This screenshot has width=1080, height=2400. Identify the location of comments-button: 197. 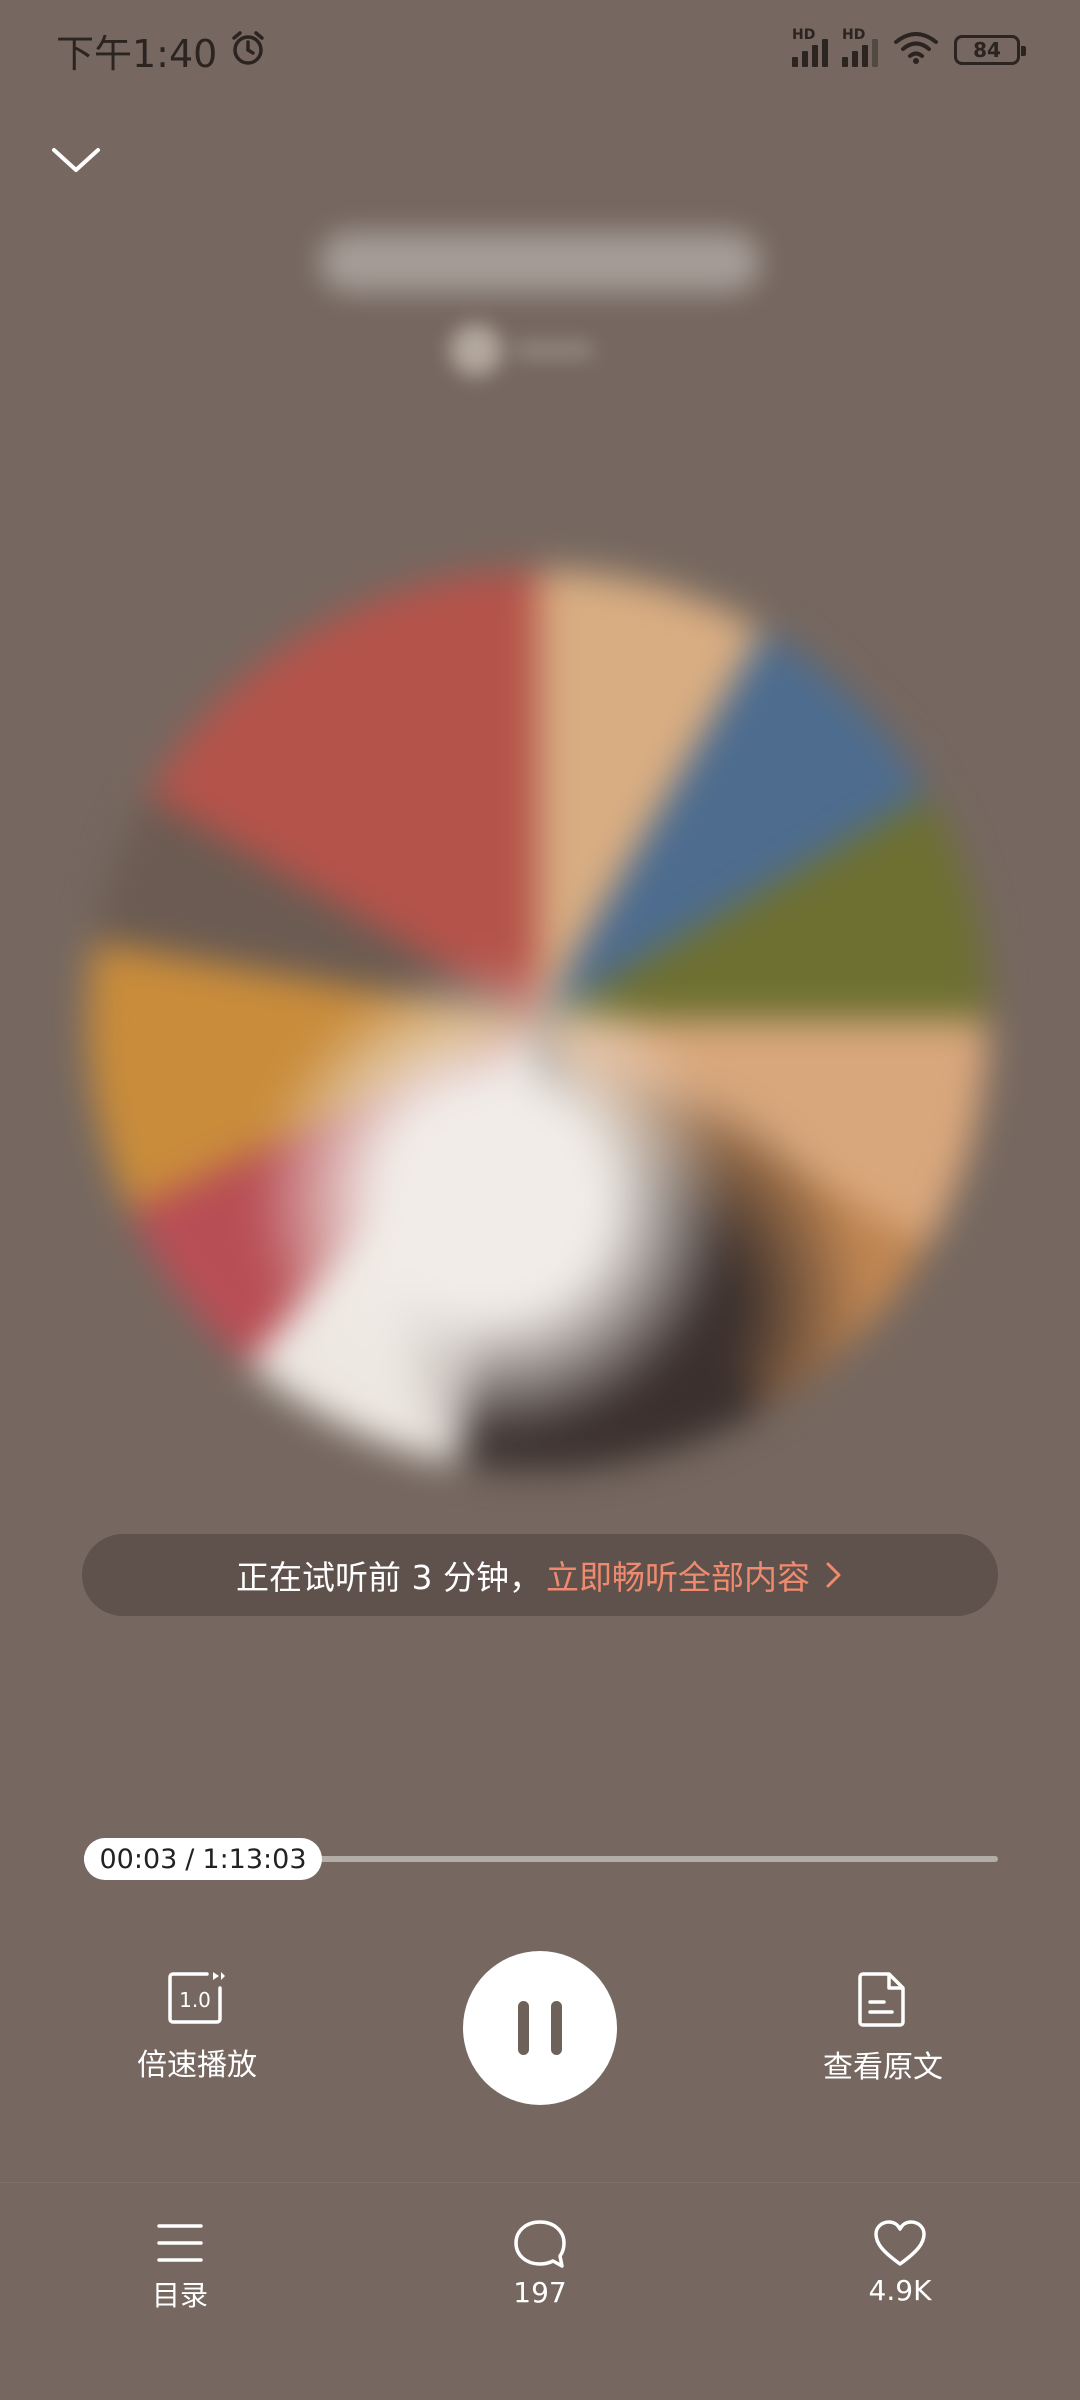
(540, 2263).